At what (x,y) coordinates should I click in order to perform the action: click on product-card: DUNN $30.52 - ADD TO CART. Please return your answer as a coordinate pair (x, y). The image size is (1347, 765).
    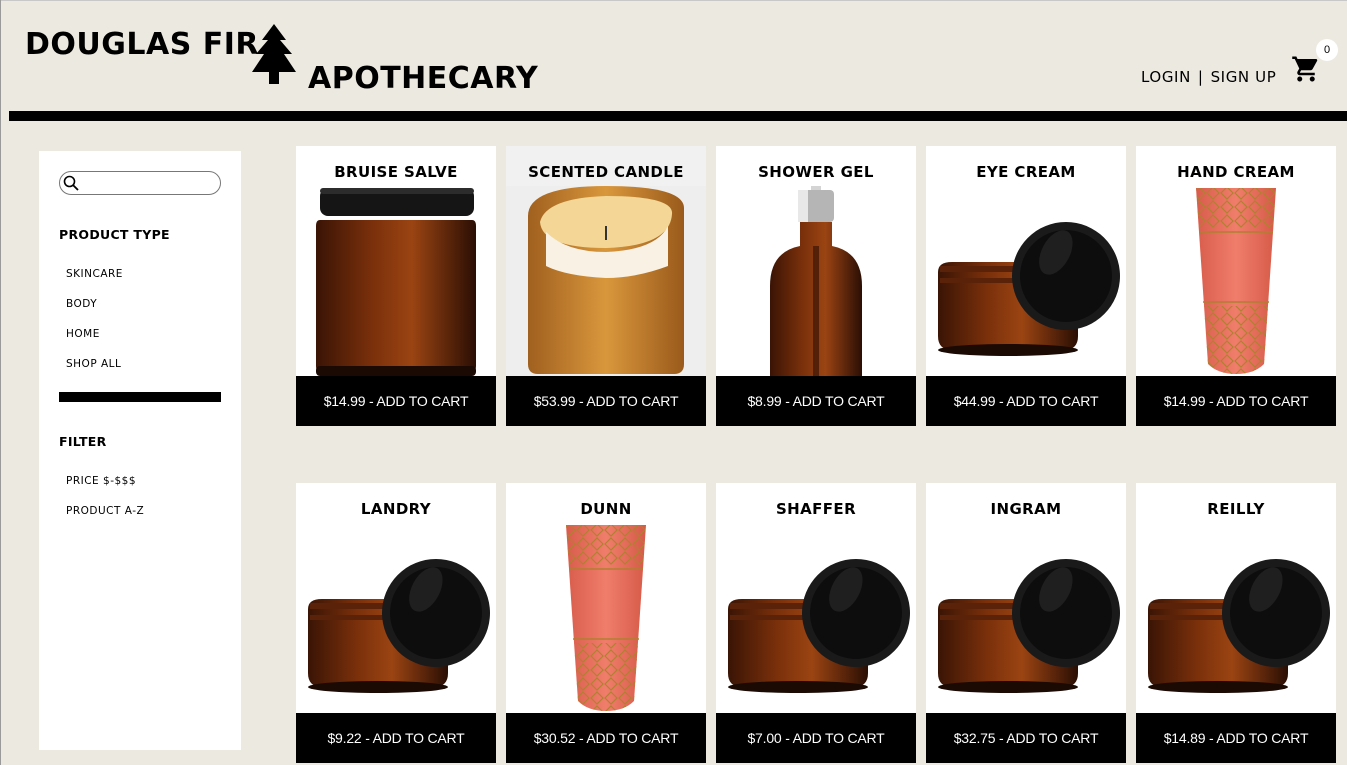
    Looking at the image, I should click on (606, 623).